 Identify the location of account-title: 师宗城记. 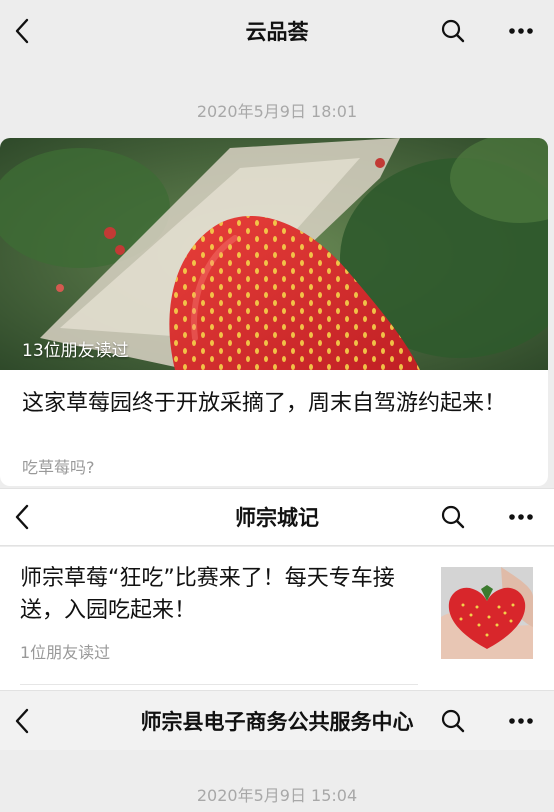
(277, 518).